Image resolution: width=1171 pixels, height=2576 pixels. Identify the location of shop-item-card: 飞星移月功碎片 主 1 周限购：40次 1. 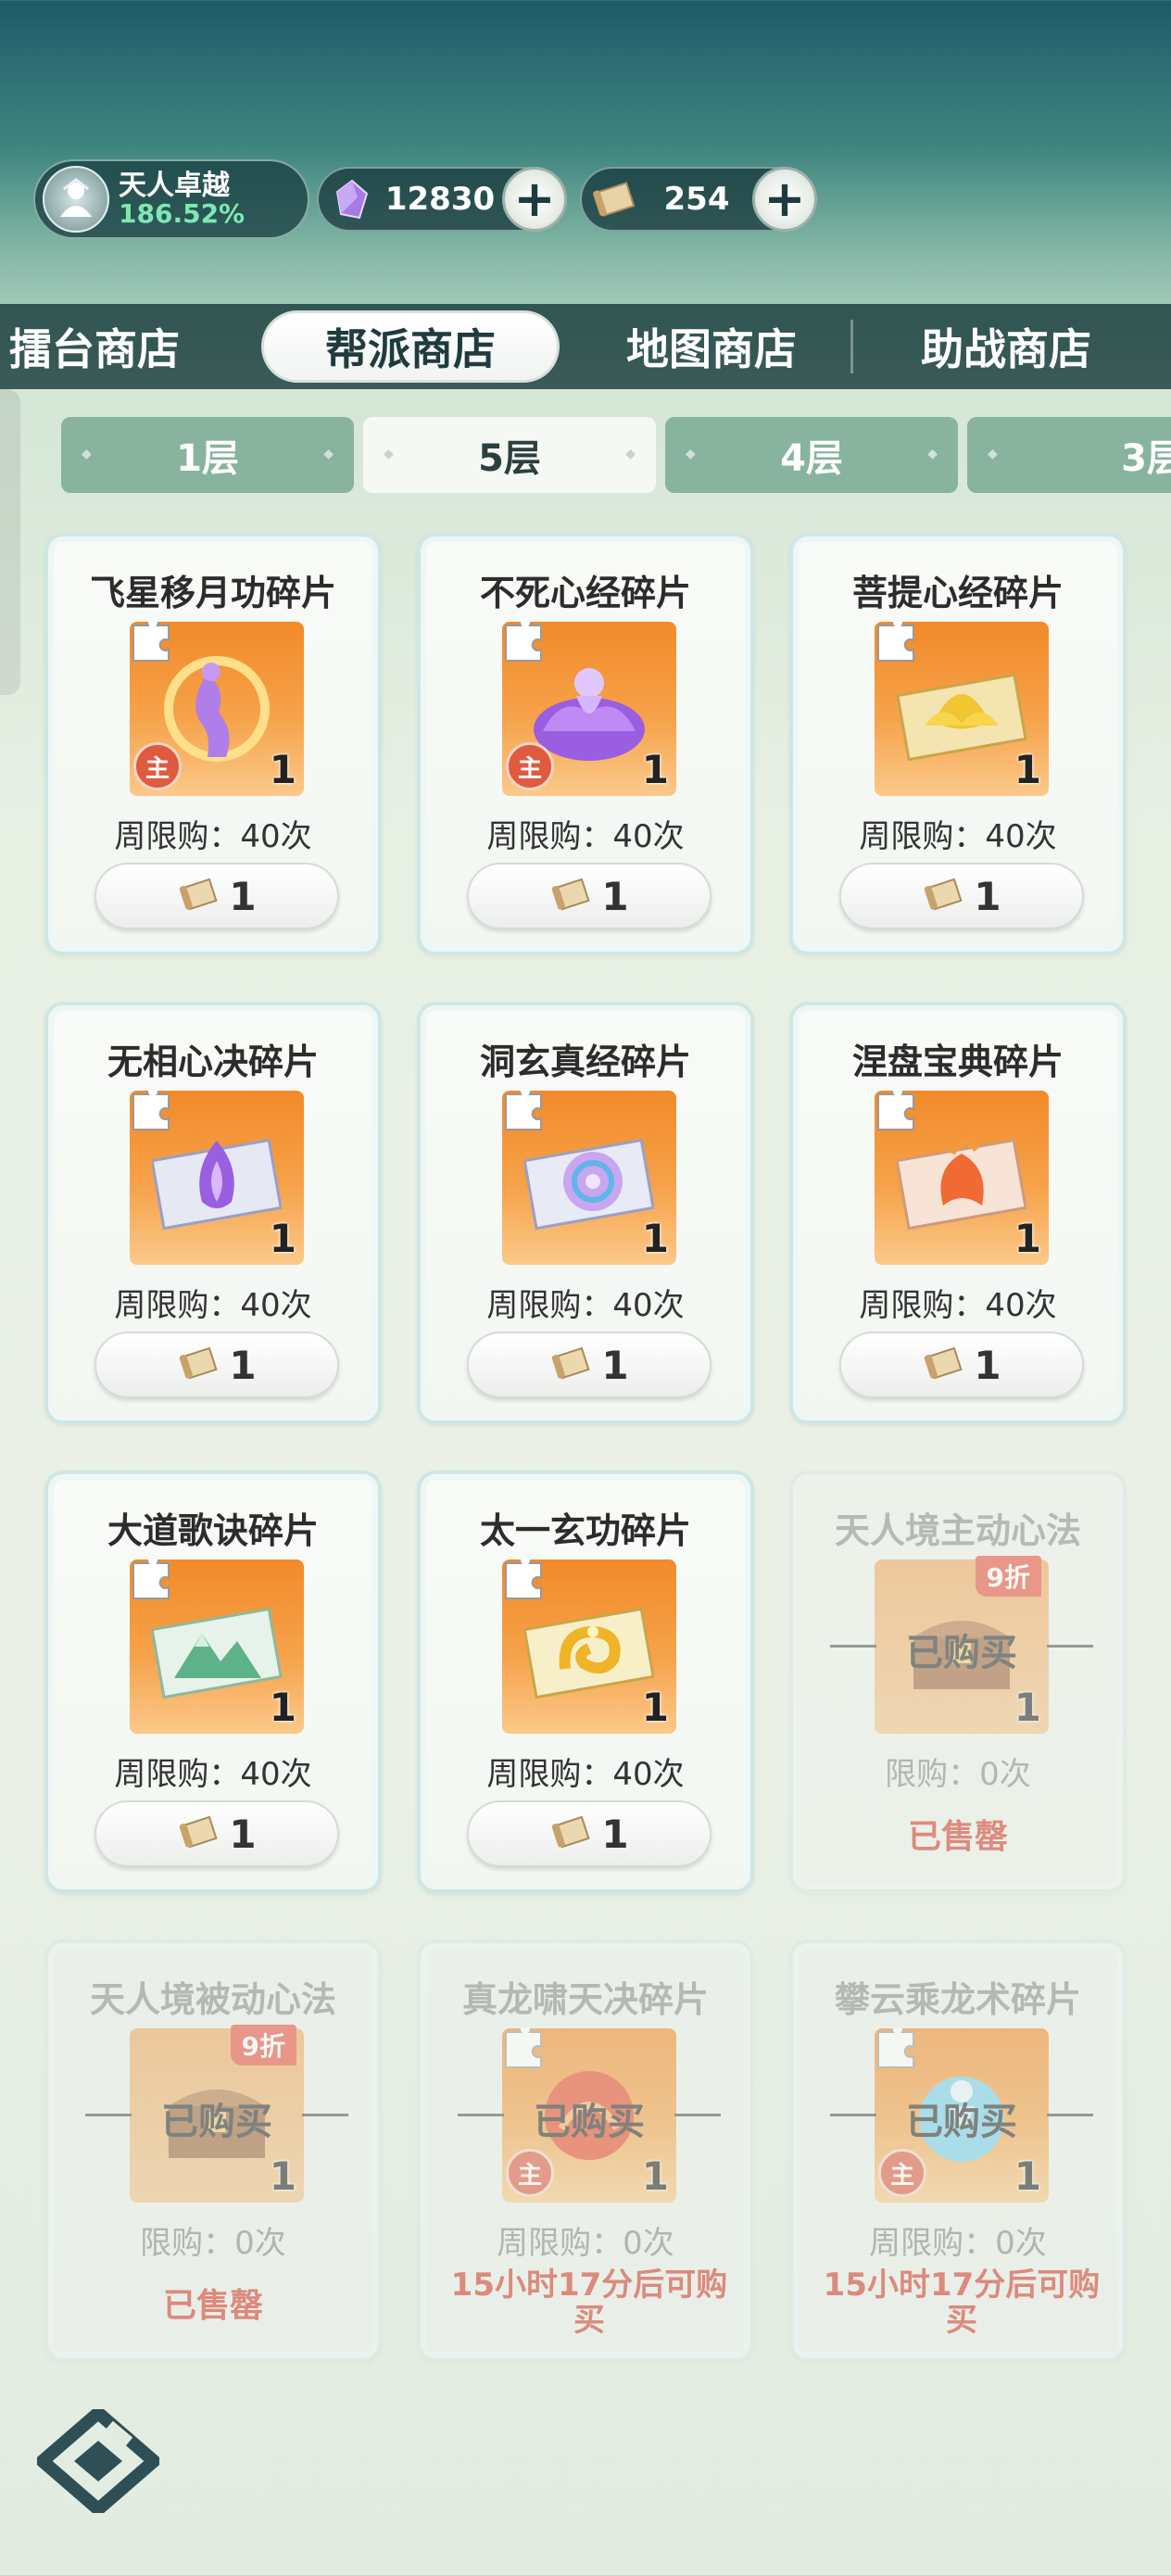
(213, 744).